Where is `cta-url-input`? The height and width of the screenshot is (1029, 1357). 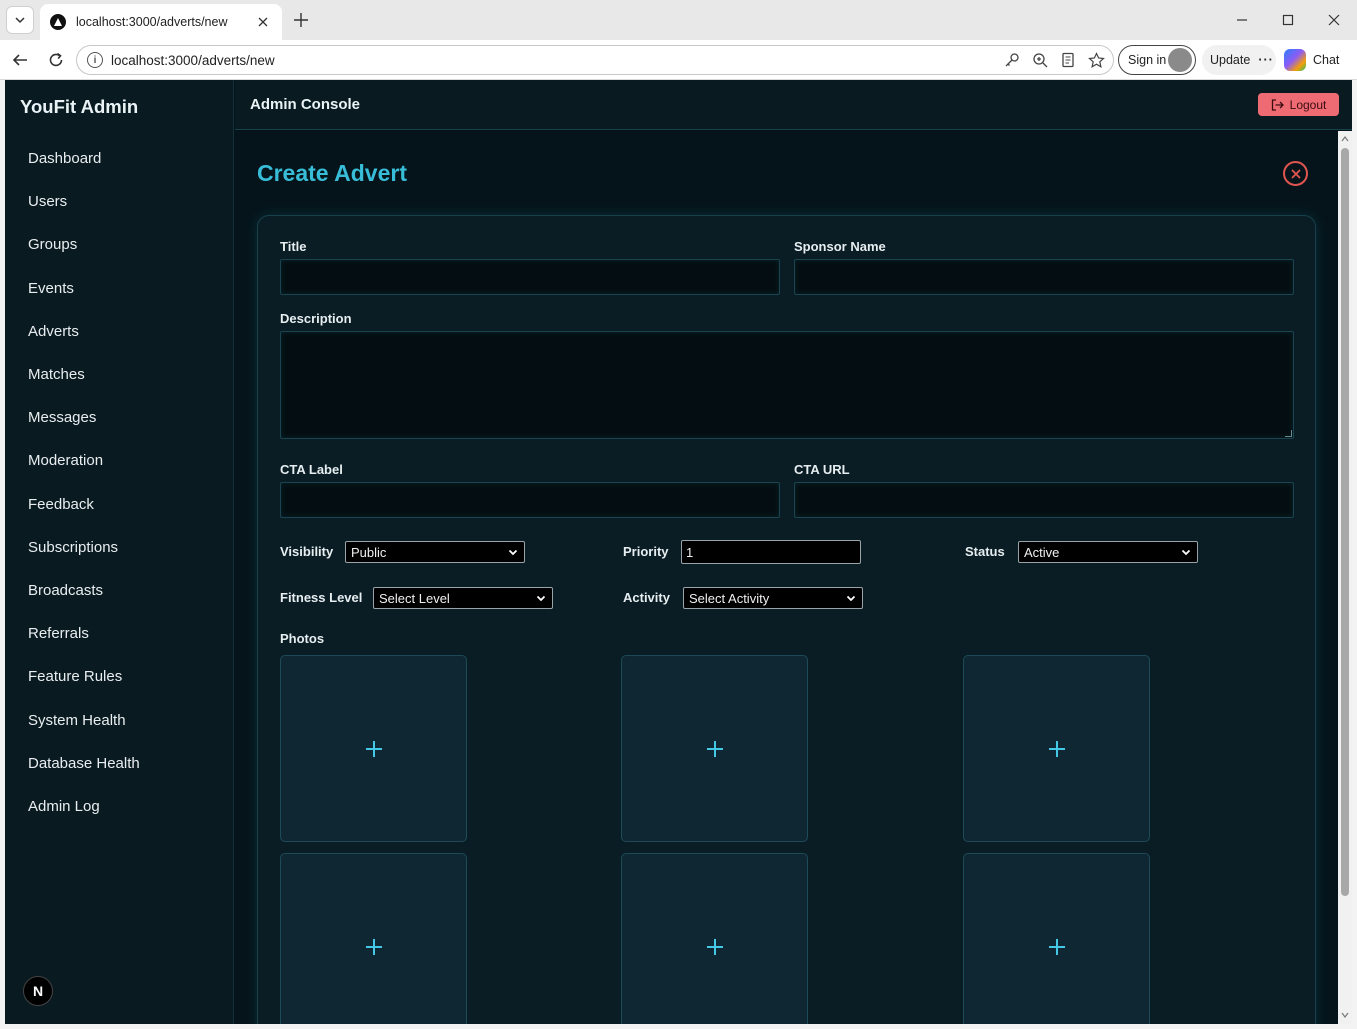 cta-url-input is located at coordinates (1044, 500).